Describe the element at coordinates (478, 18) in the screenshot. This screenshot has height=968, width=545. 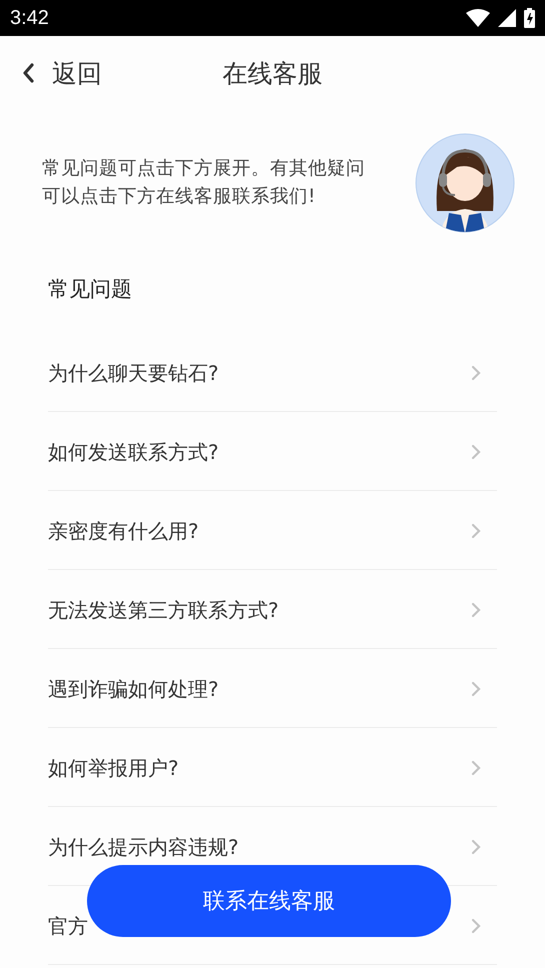
I see `wifi-icon` at that location.